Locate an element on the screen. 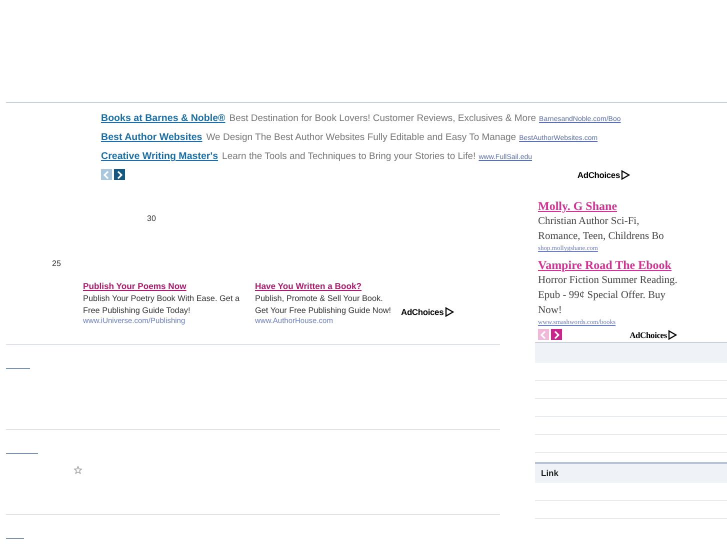  ad-title-link: Vampire Road The Ebook is located at coordinates (632, 265).